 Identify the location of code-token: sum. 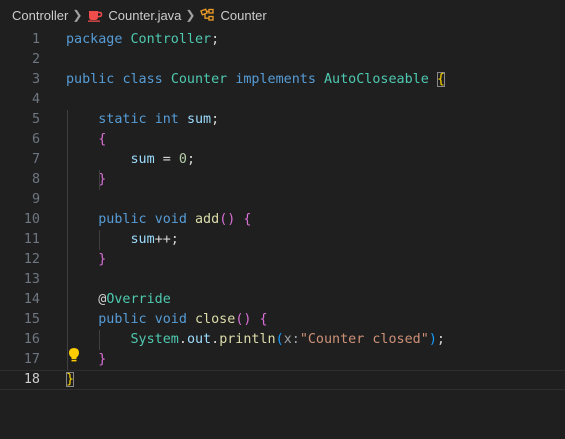
(142, 159).